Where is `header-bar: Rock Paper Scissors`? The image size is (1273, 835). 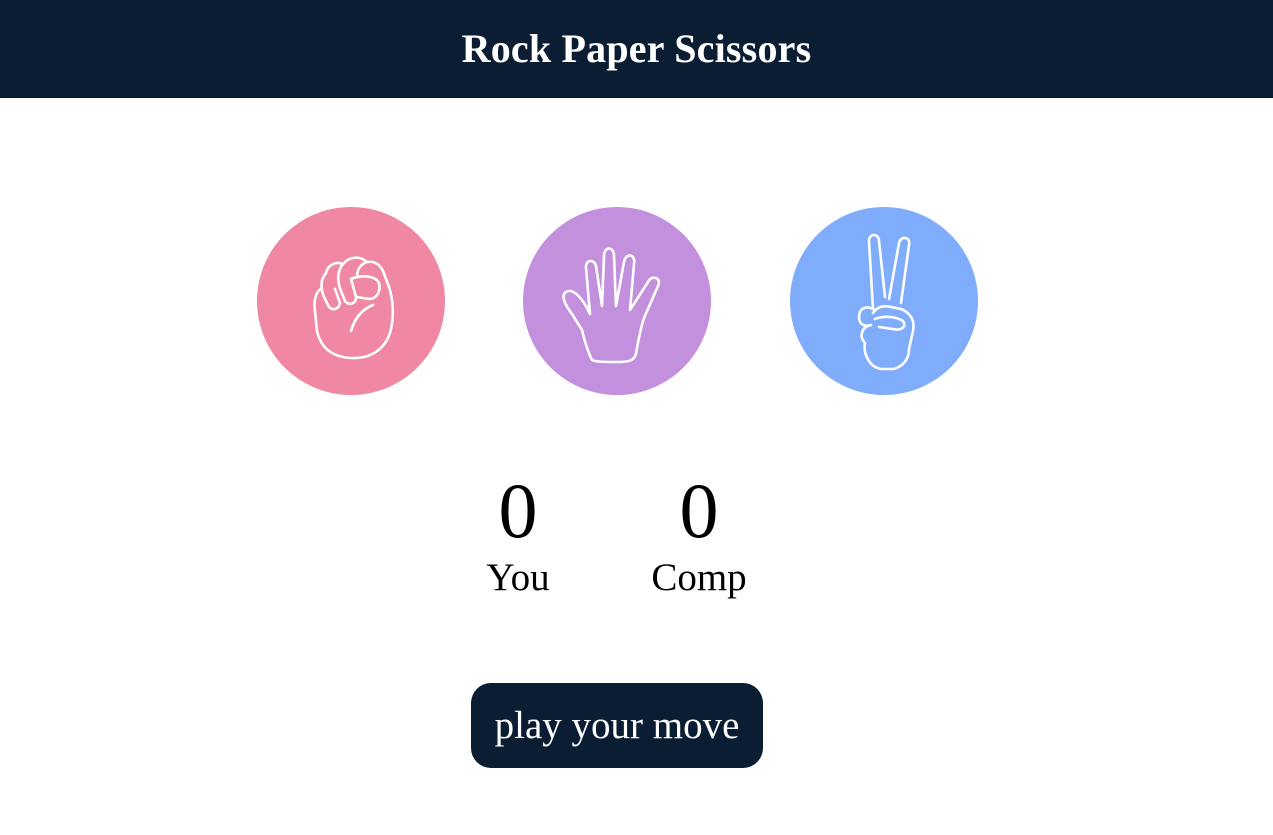
header-bar: Rock Paper Scissors is located at coordinates (636, 49).